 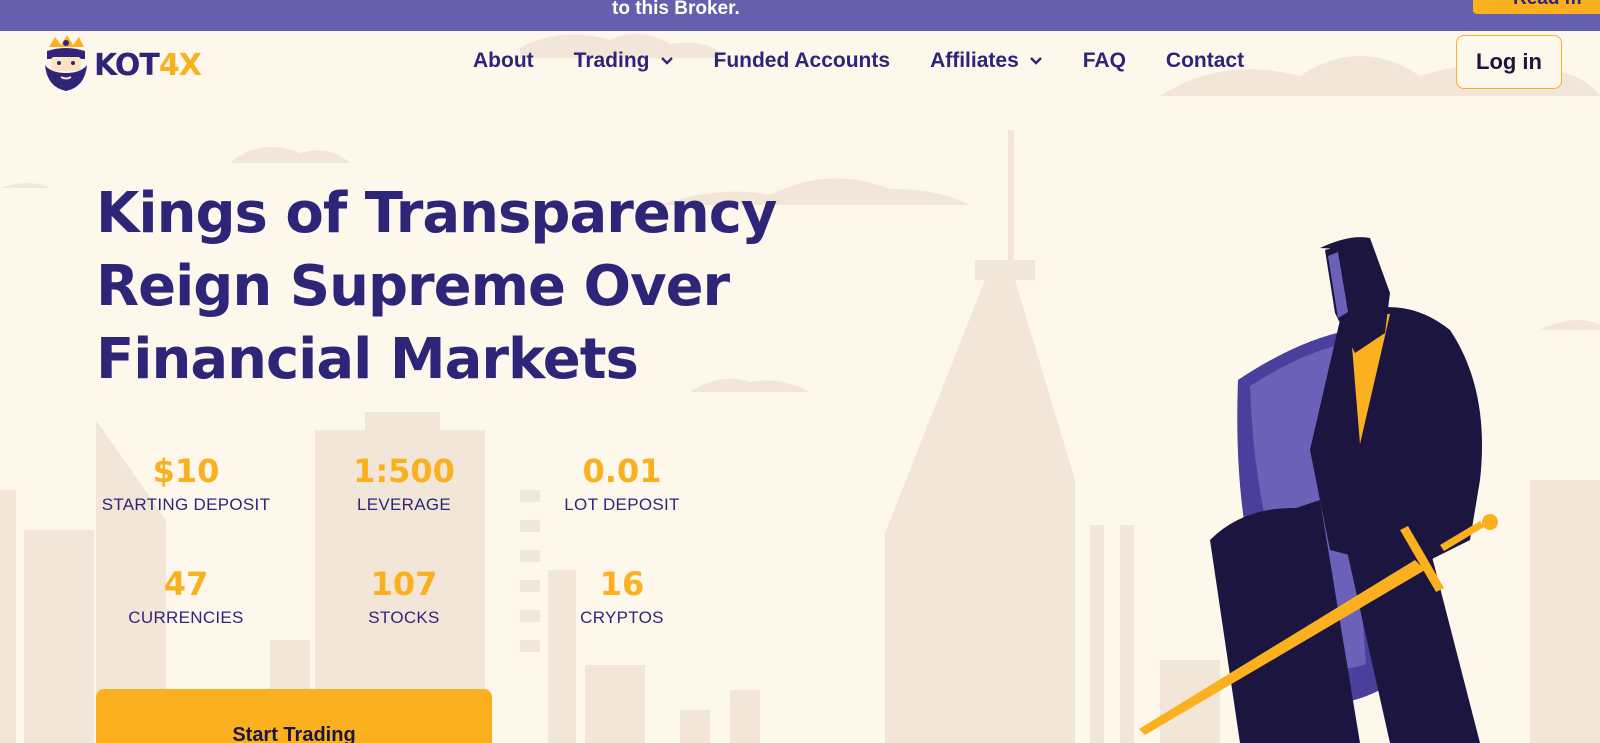 What do you see at coordinates (676, 9) in the screenshot?
I see `banner-text: to this Broker.` at bounding box center [676, 9].